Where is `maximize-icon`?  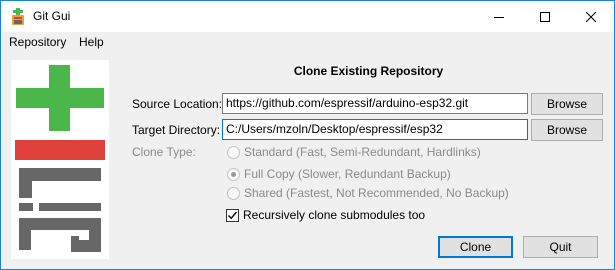
maximize-icon is located at coordinates (545, 16).